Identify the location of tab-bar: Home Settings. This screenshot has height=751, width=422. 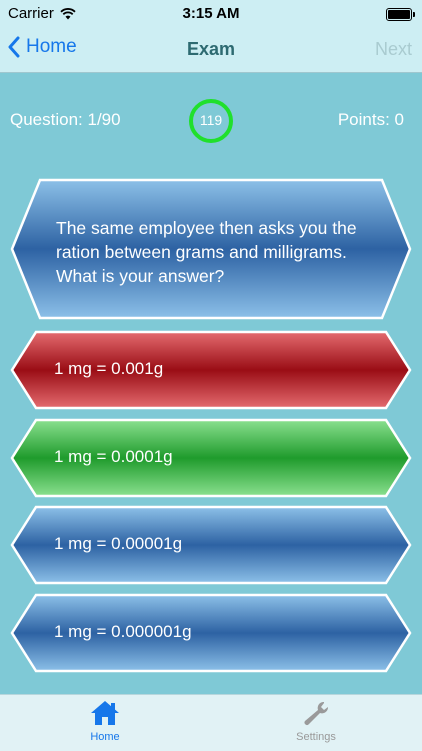
(211, 722).